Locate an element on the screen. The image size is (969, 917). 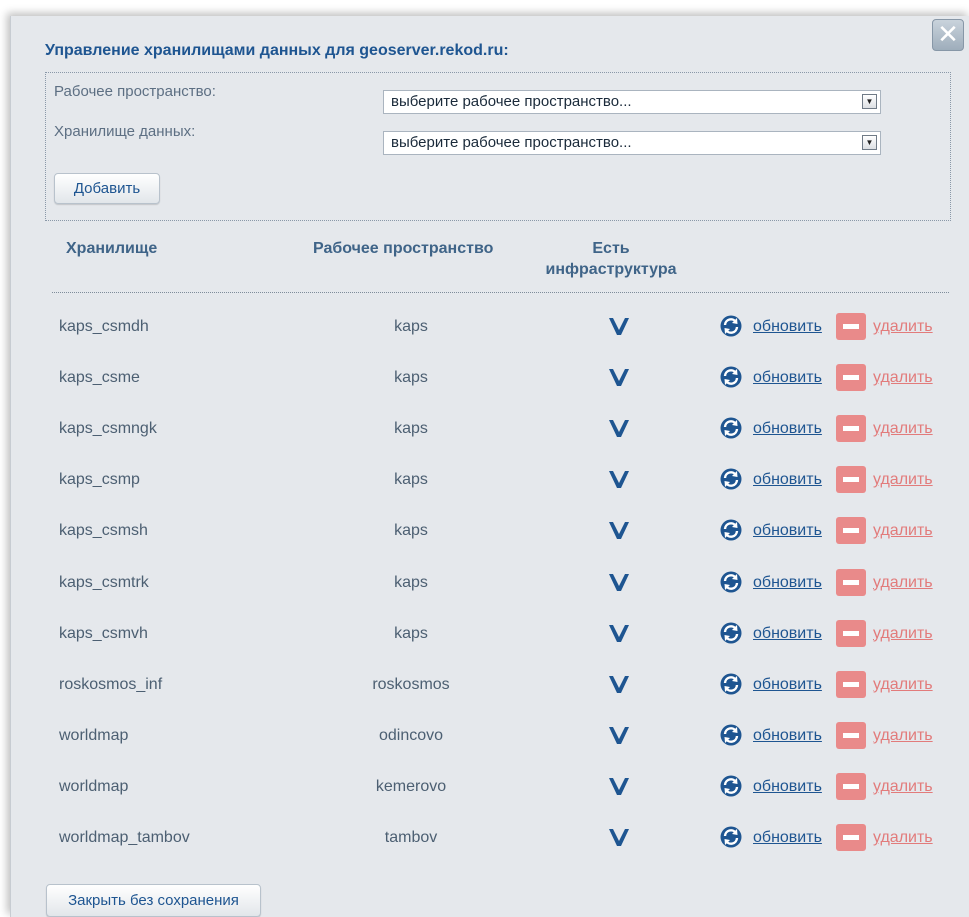
table-row: roskosmos_inf roskosmos обновить удалить is located at coordinates (490, 697).